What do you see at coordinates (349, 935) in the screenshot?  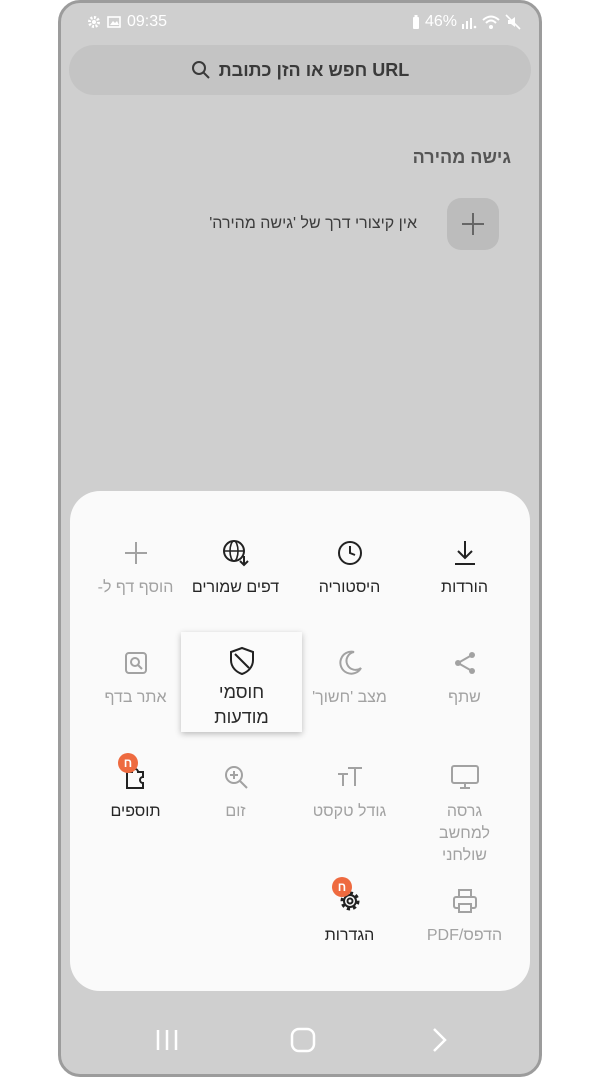 I see `menu-item-label: הגדרות` at bounding box center [349, 935].